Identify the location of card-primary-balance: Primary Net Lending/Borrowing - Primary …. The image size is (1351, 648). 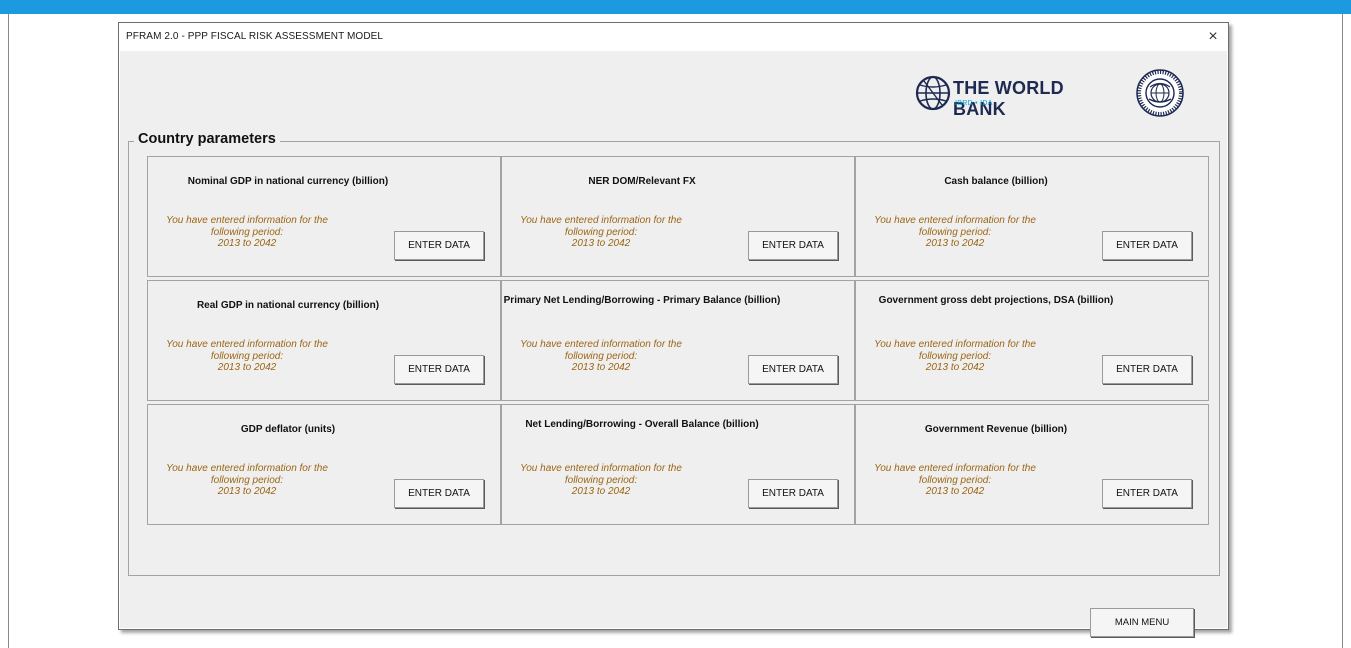
(678, 340).